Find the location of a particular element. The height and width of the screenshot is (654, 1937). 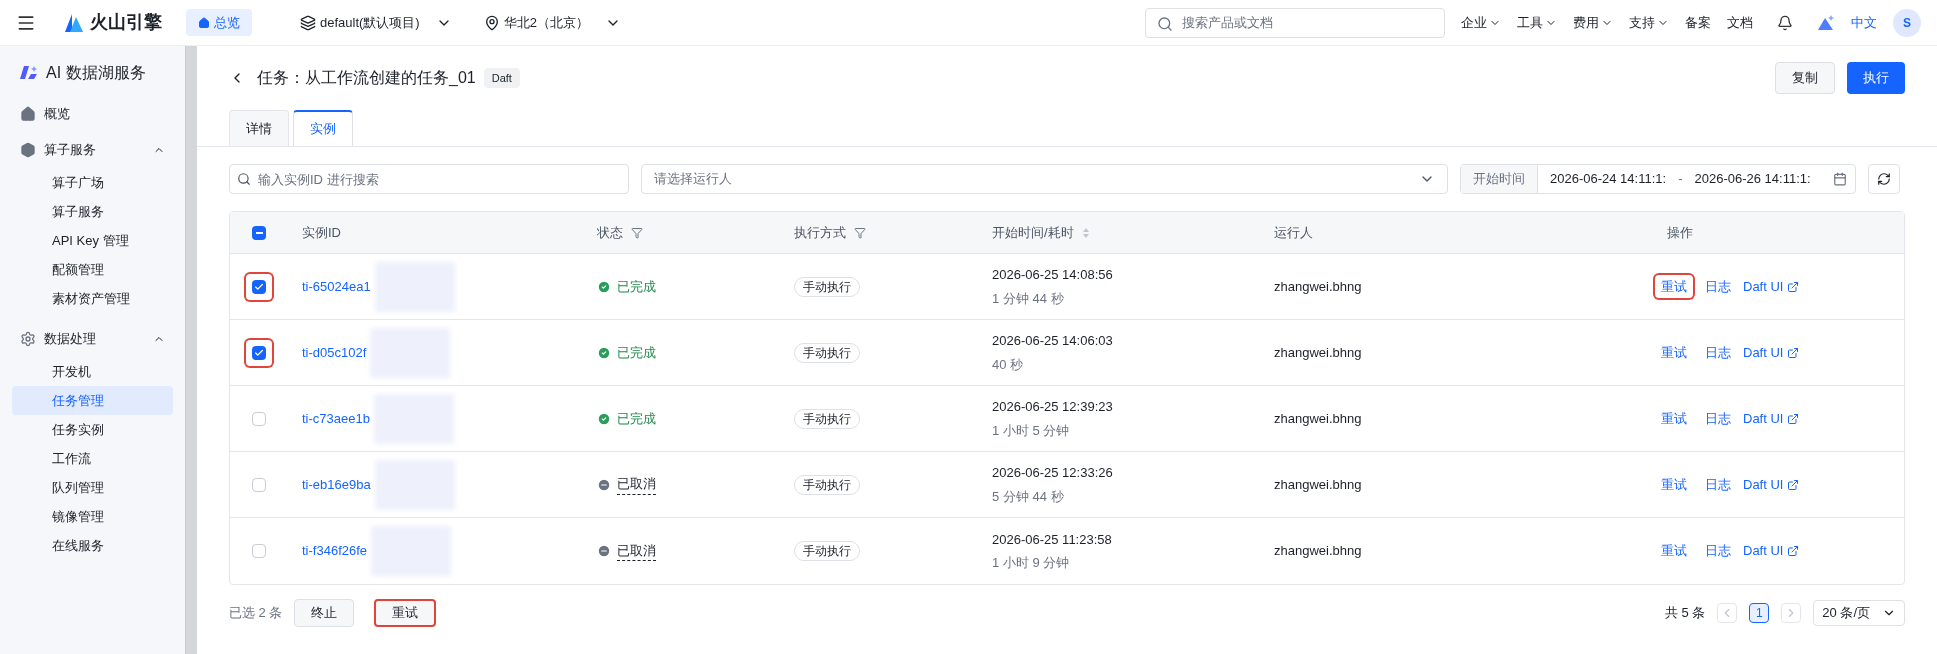

page-number: 1 is located at coordinates (1759, 613).